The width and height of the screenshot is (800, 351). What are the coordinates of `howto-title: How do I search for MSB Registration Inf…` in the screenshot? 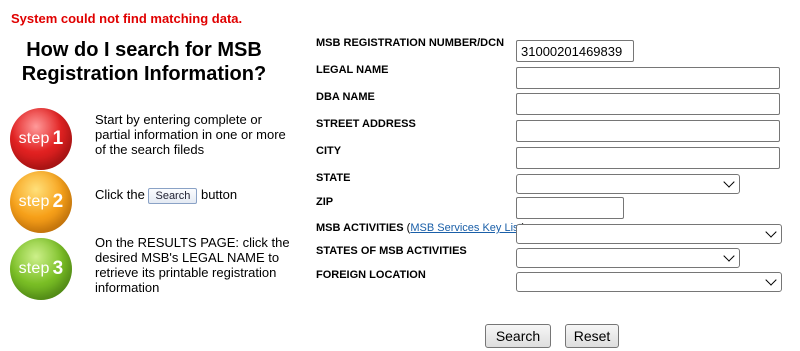 It's located at (144, 62).